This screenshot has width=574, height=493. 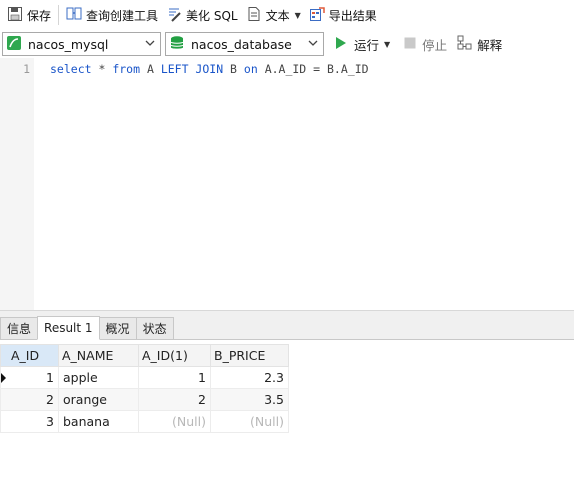 What do you see at coordinates (212, 15) in the screenshot?
I see `beautify-sql-label: 美化 SQL` at bounding box center [212, 15].